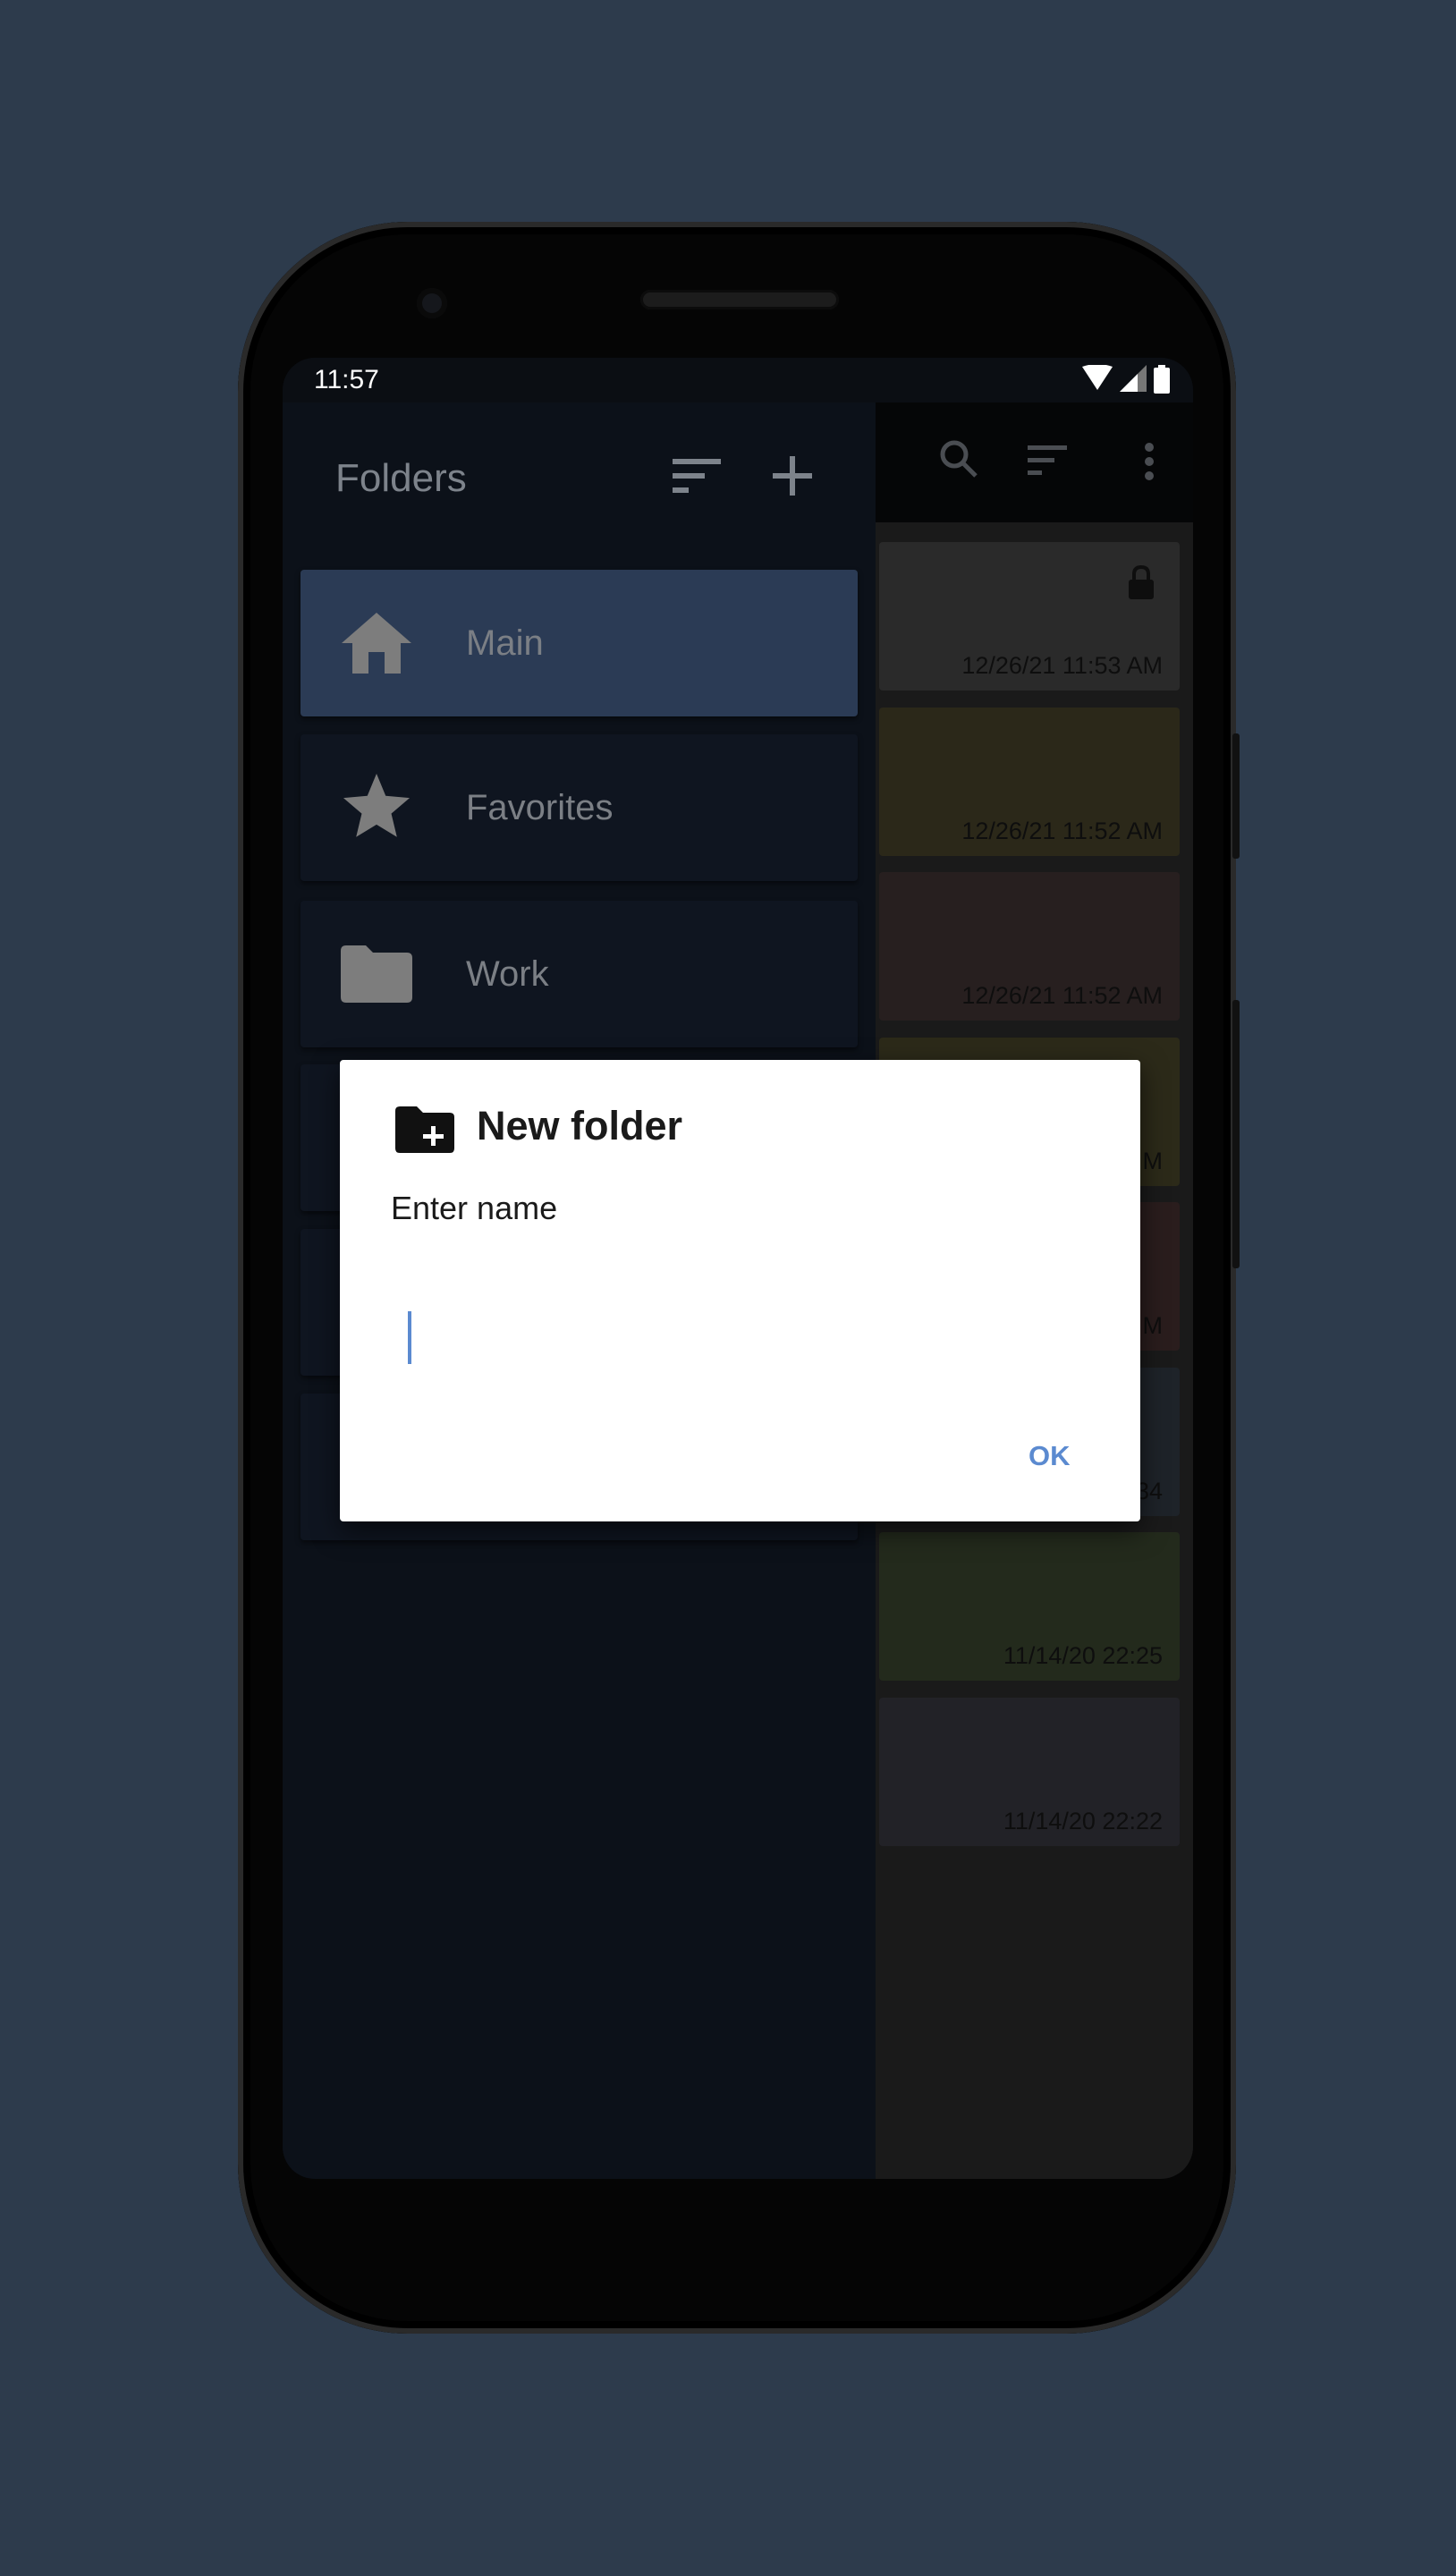 This screenshot has width=1456, height=2576. What do you see at coordinates (1097, 377) in the screenshot?
I see `wifi-icon` at bounding box center [1097, 377].